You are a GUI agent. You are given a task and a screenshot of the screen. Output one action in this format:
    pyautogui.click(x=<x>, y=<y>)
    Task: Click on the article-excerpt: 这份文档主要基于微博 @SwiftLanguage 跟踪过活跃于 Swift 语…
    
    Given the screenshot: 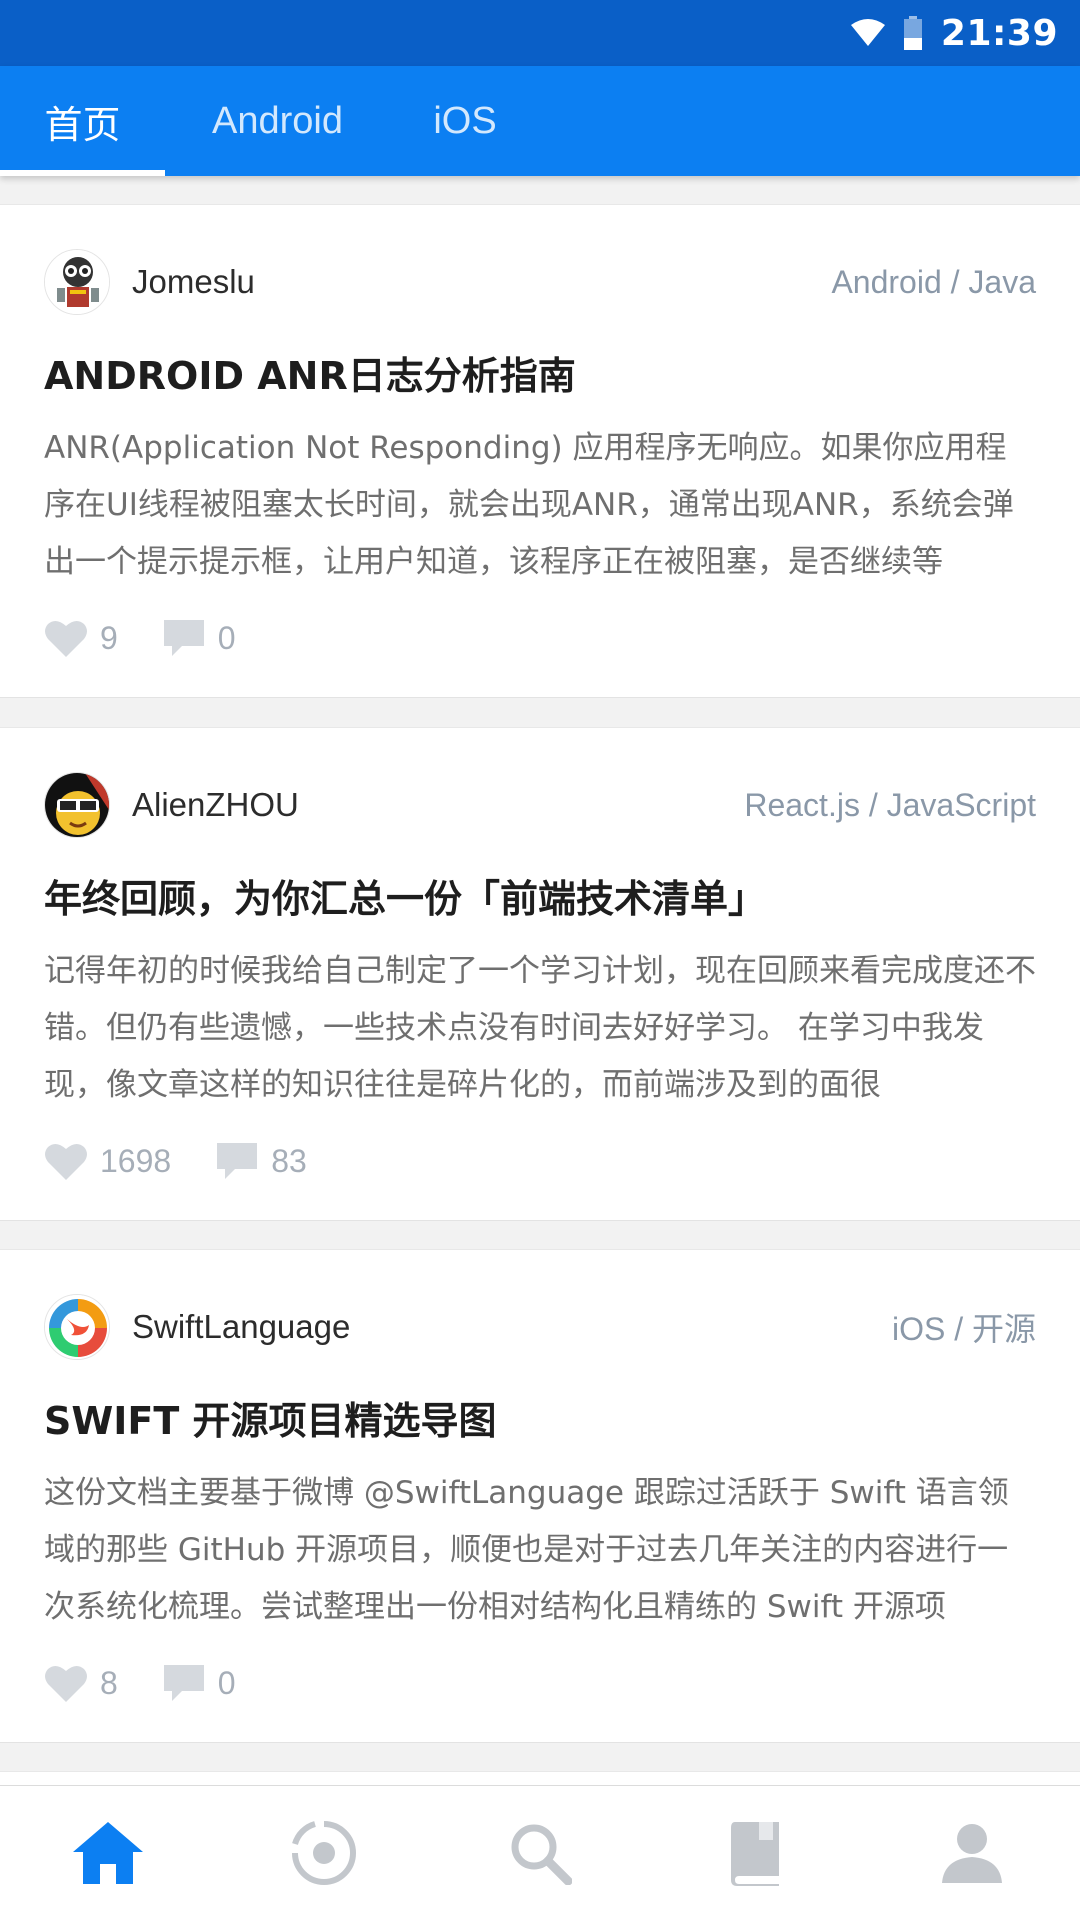 What is the action you would take?
    pyautogui.click(x=526, y=1550)
    